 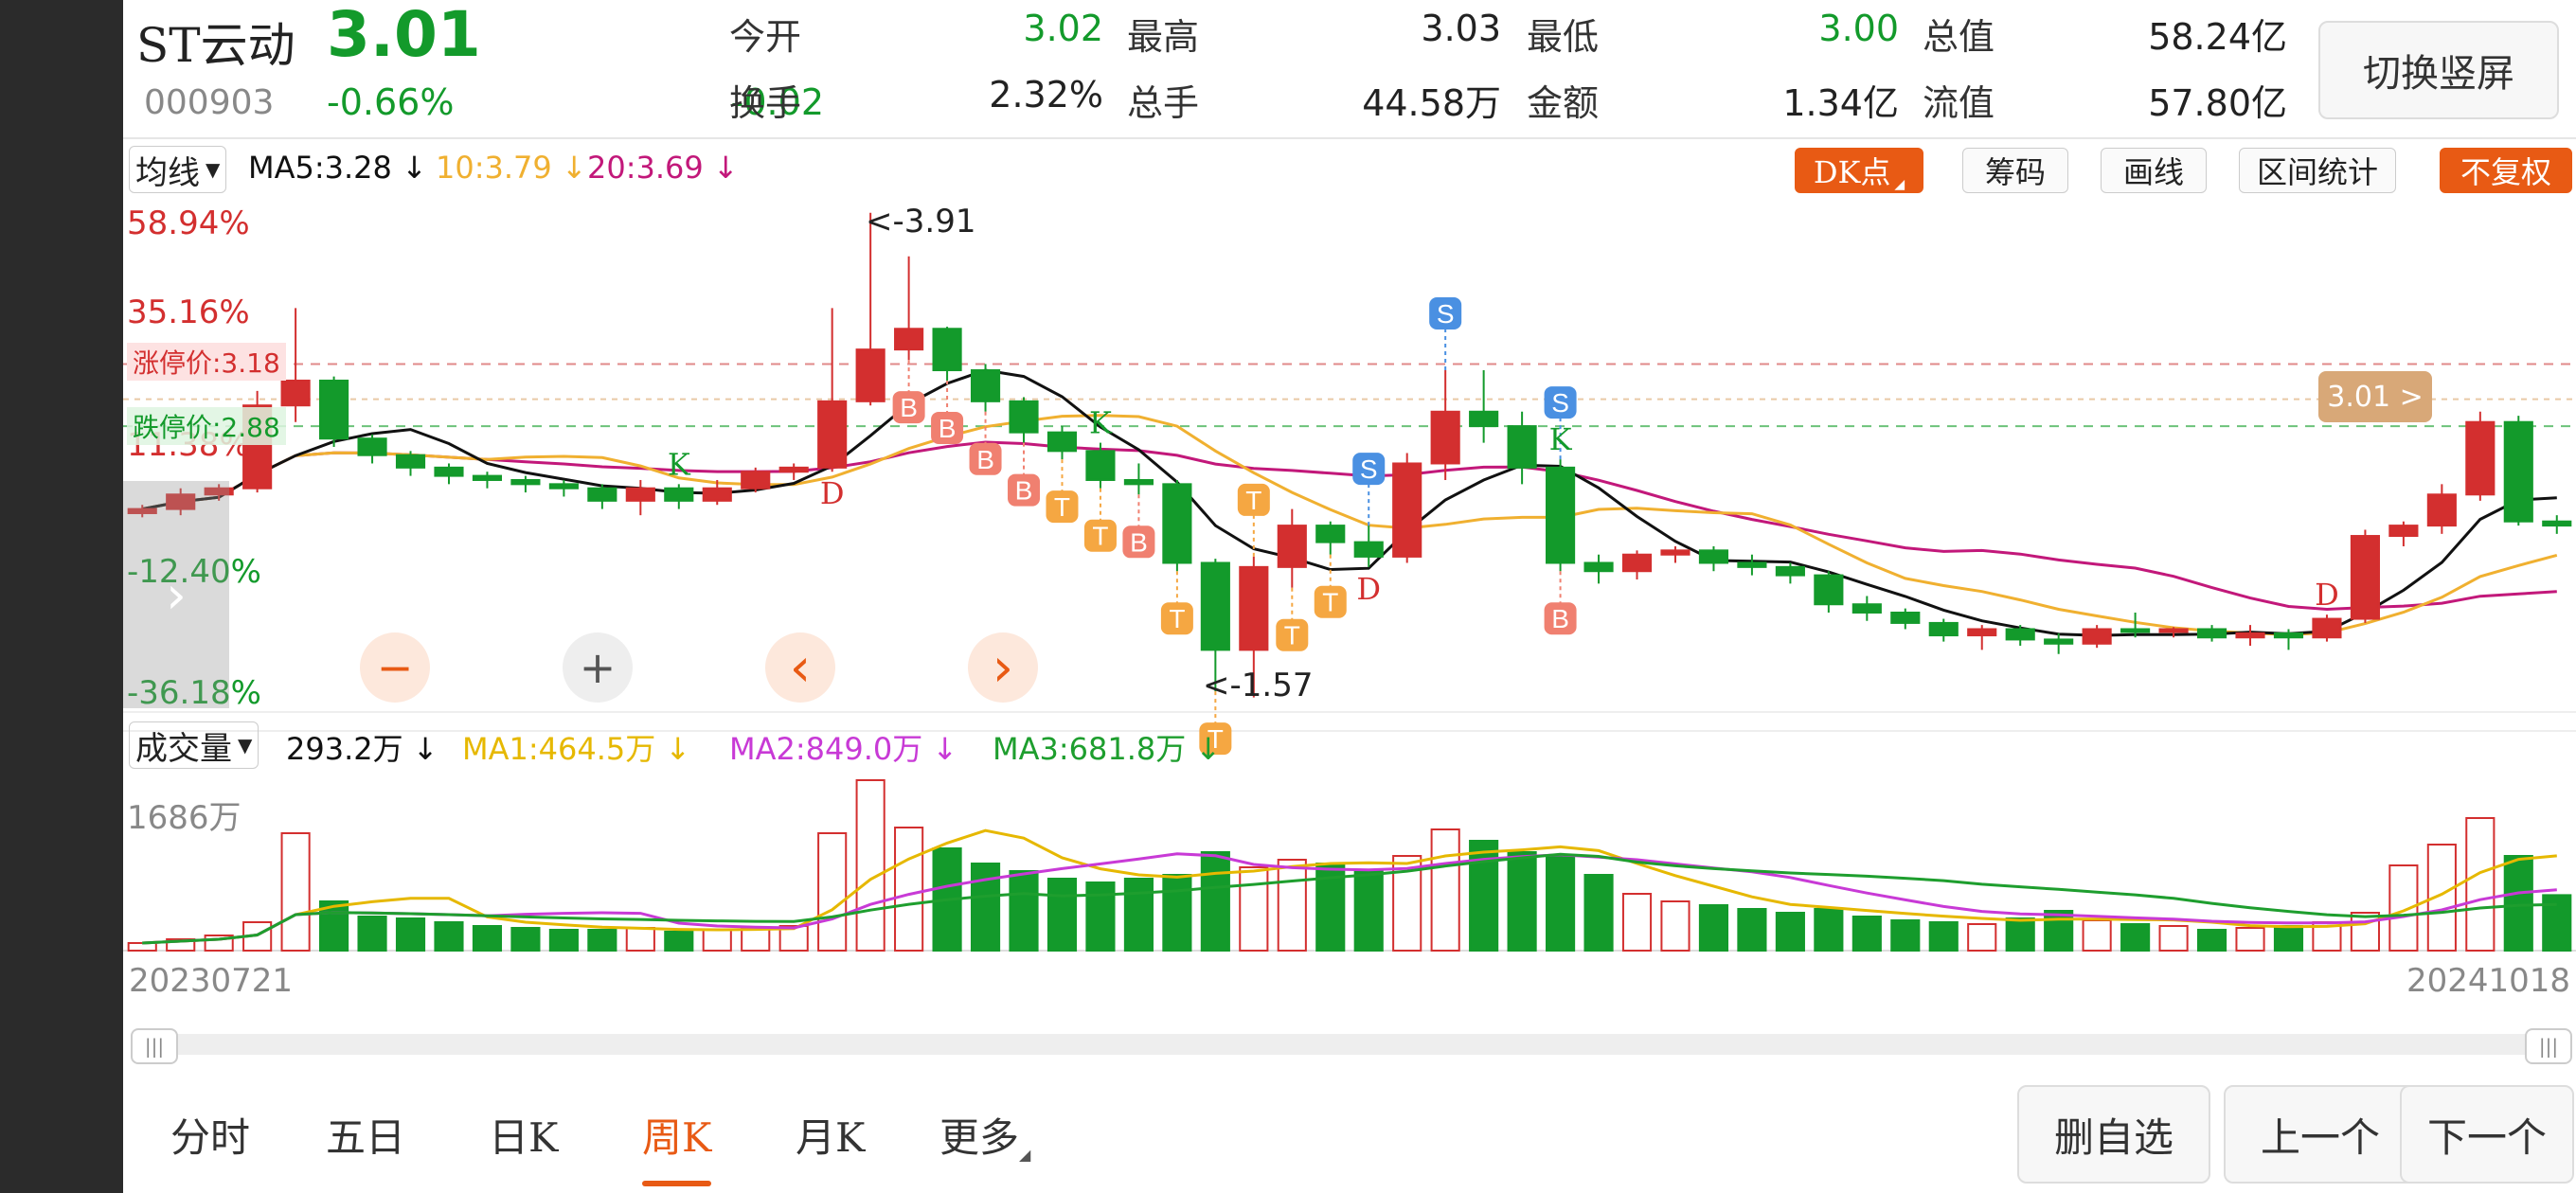 I want to click on min-price-marker: <-1.57, so click(x=1258, y=685).